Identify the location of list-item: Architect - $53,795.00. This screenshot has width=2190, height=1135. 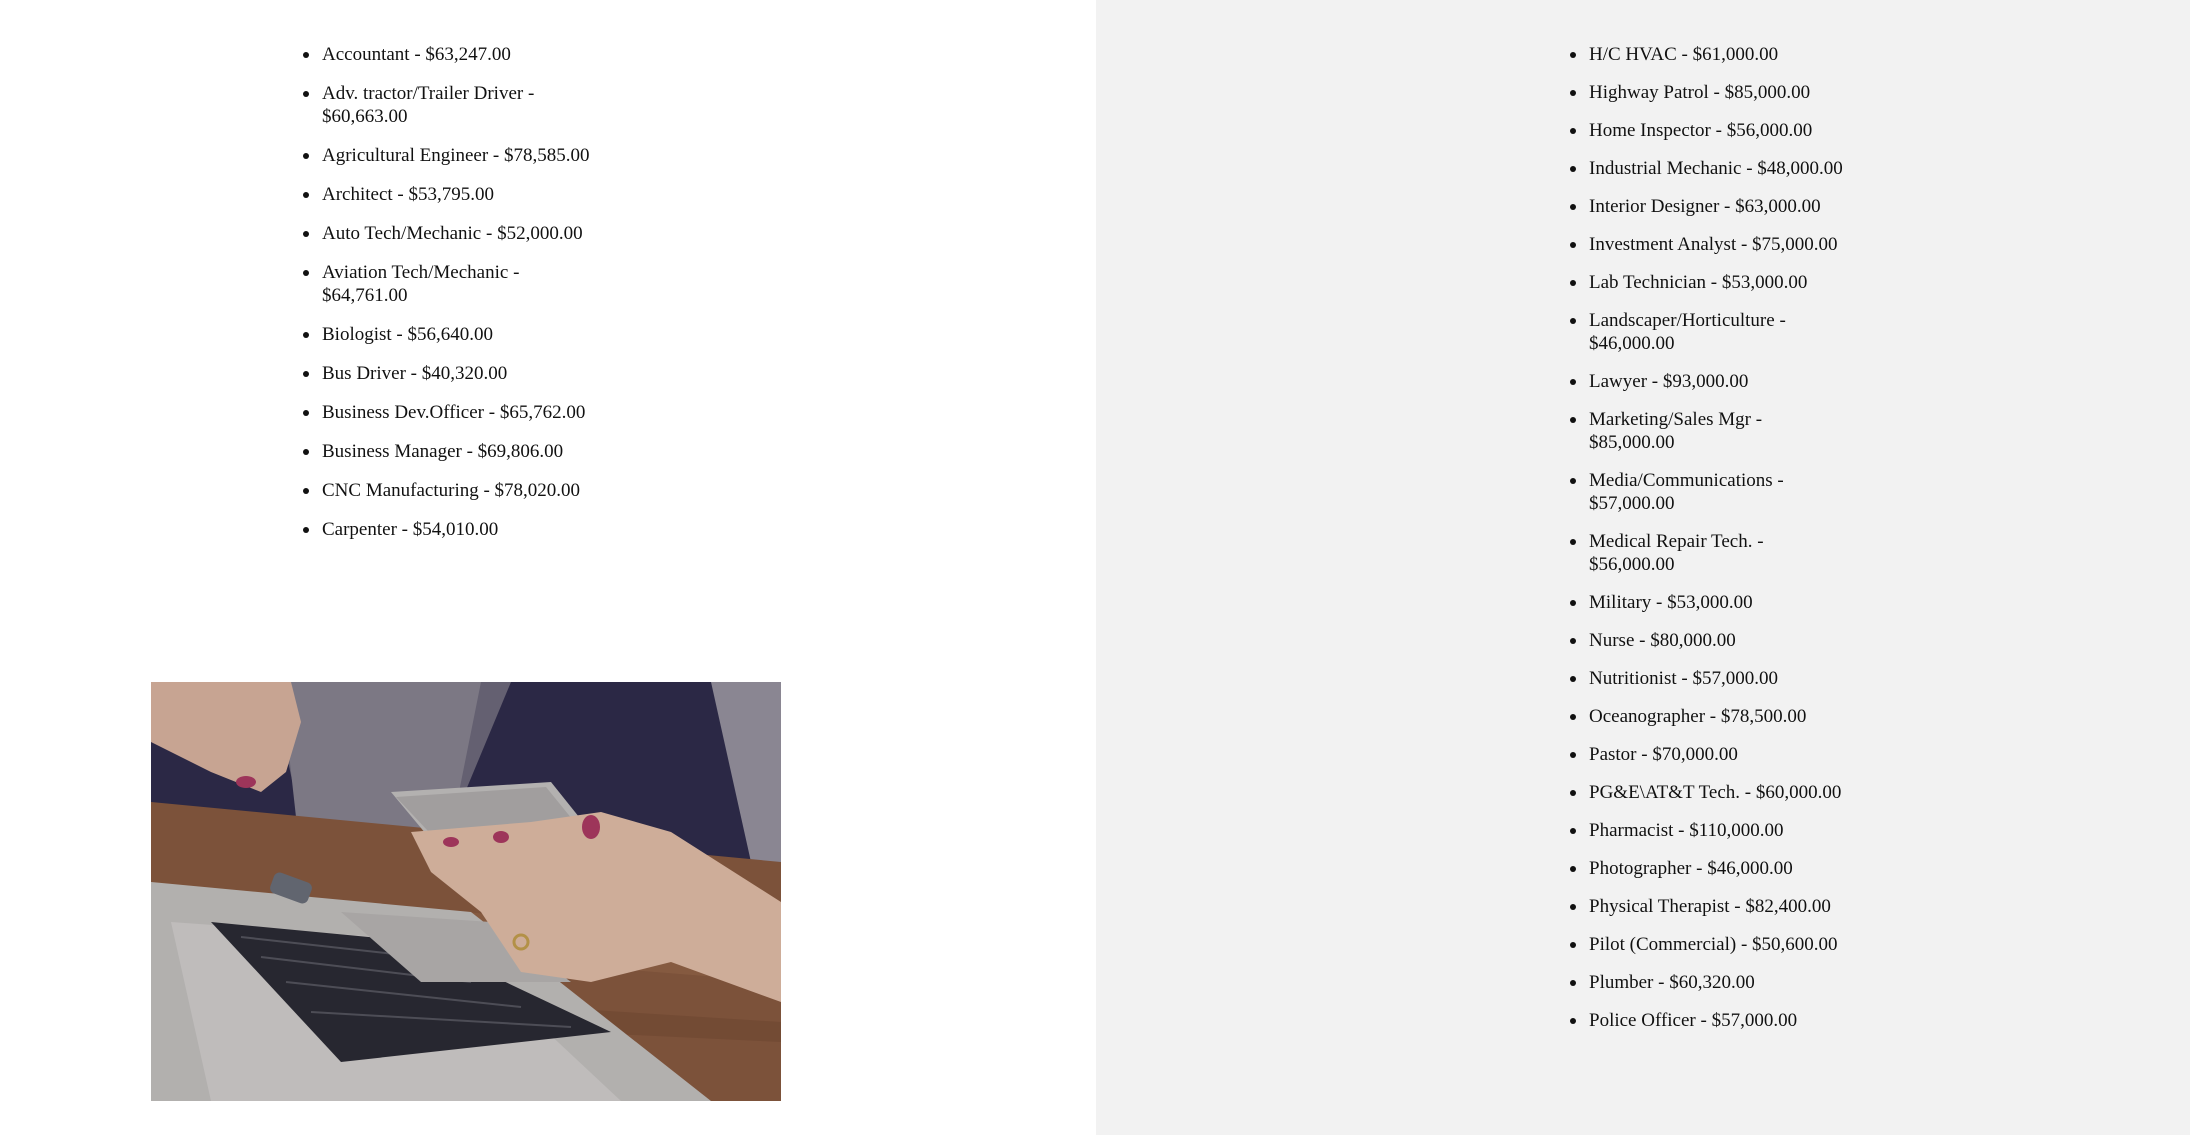
(462, 194).